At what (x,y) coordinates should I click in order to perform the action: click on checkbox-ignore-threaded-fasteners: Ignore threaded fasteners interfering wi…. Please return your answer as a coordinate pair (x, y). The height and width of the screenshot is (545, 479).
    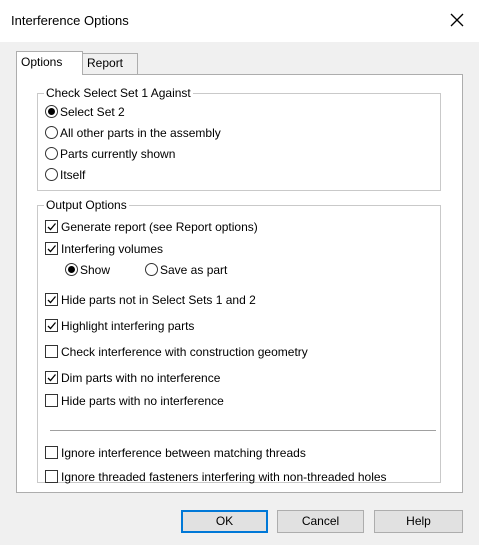
    Looking at the image, I should click on (216, 476).